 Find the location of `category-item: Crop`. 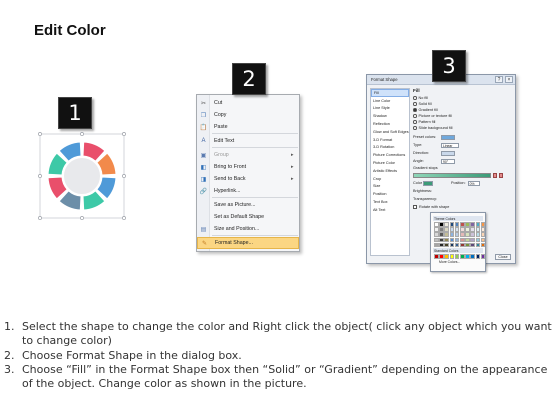

category-item: Crop is located at coordinates (390, 179).